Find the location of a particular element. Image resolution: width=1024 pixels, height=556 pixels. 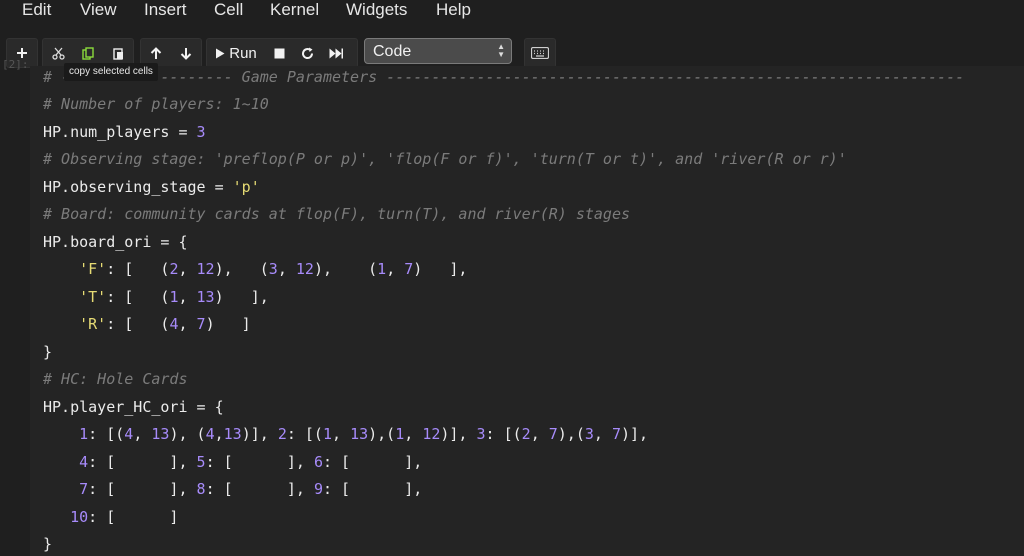

code-line: 4: [ ], 5: [ ], 6: [ ], is located at coordinates (232, 462).